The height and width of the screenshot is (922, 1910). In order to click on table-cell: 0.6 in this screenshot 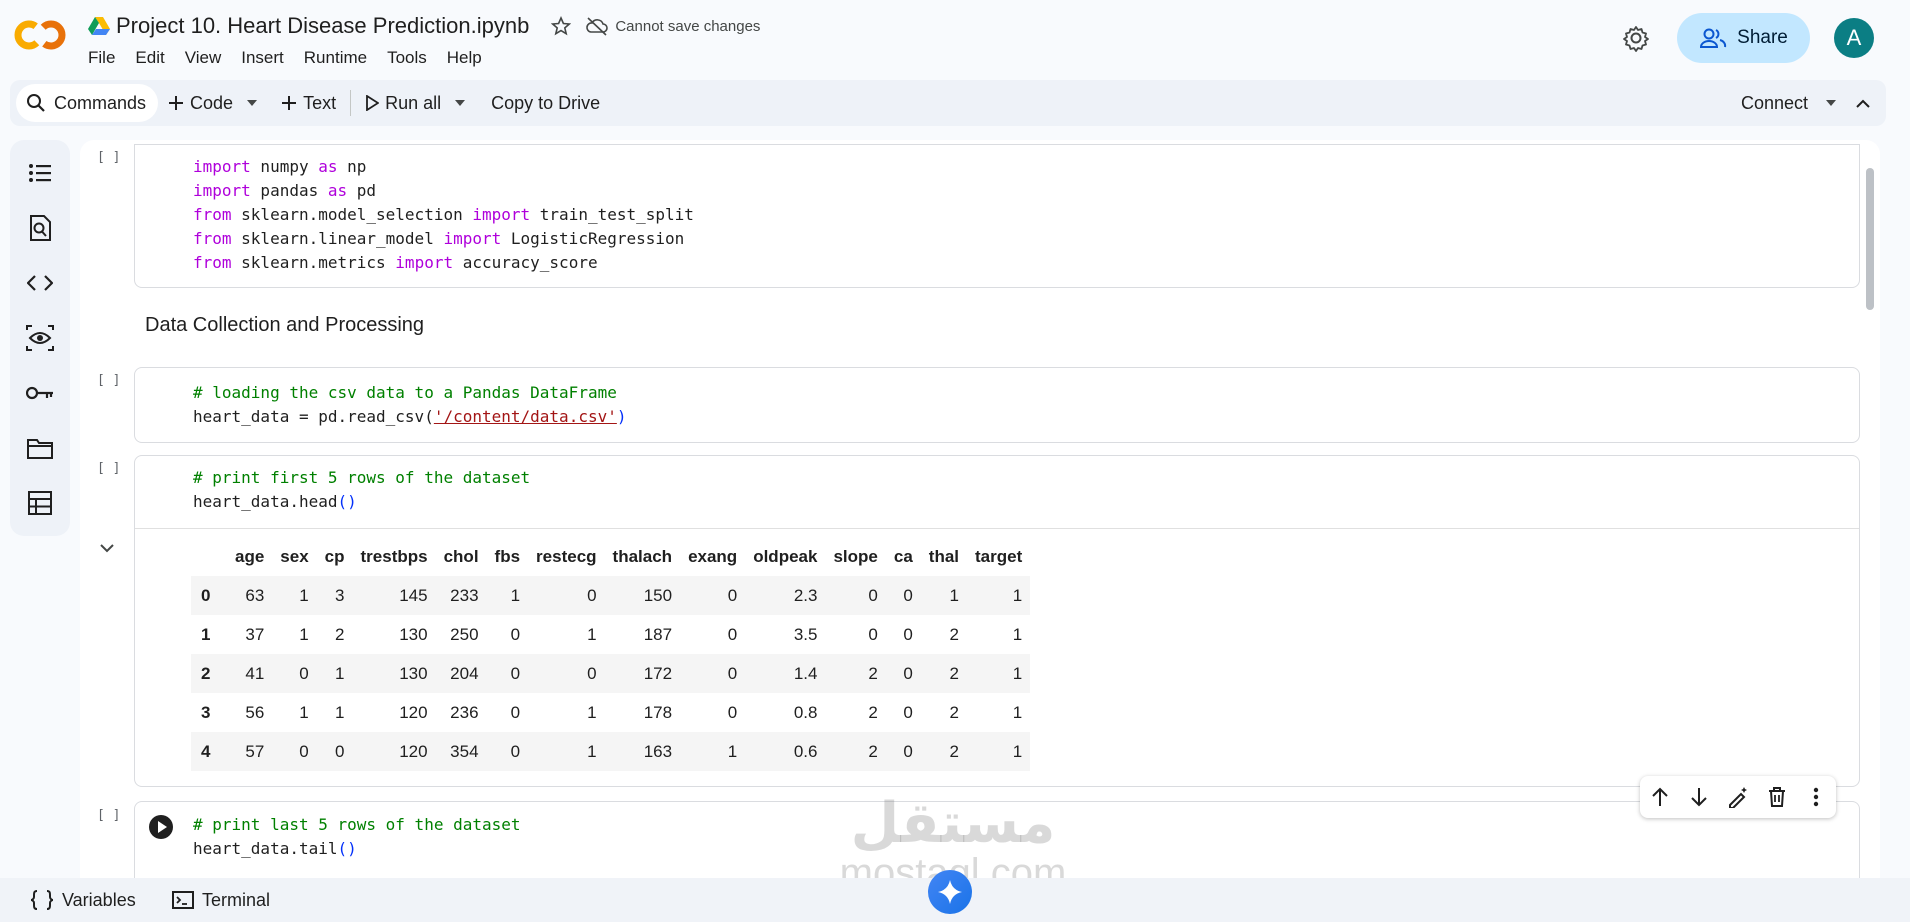, I will do `click(805, 751)`.